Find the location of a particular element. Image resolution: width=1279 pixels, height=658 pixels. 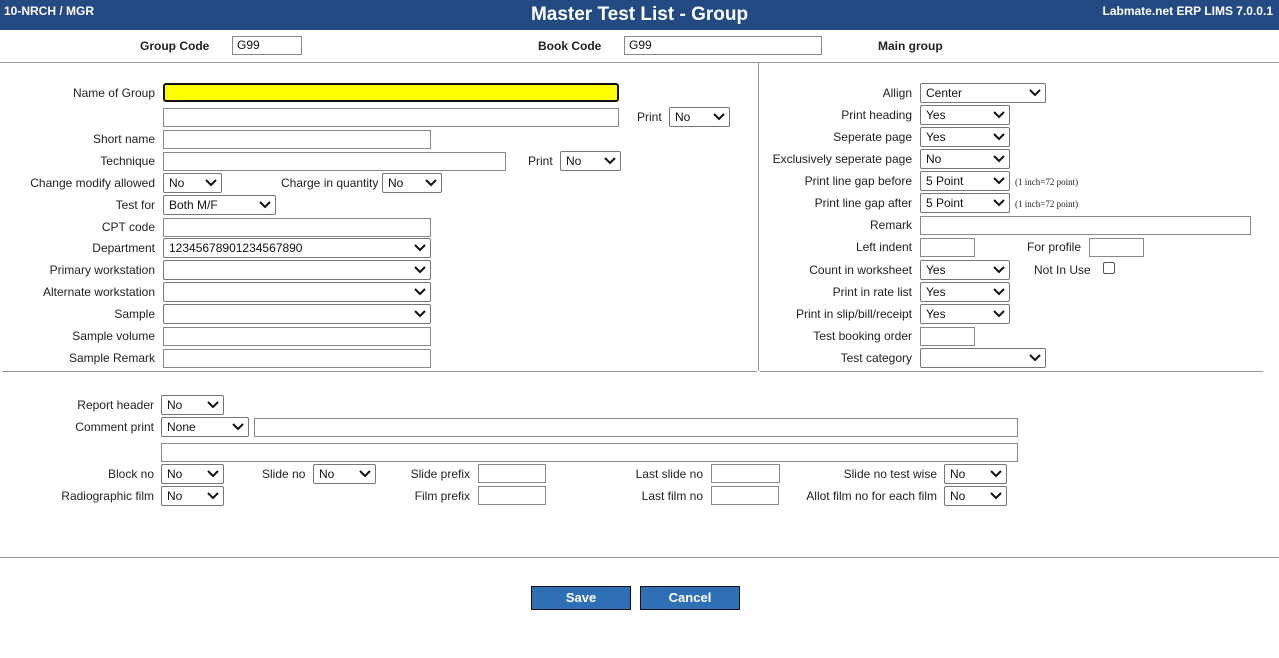

sample-volume-input is located at coordinates (297, 336).